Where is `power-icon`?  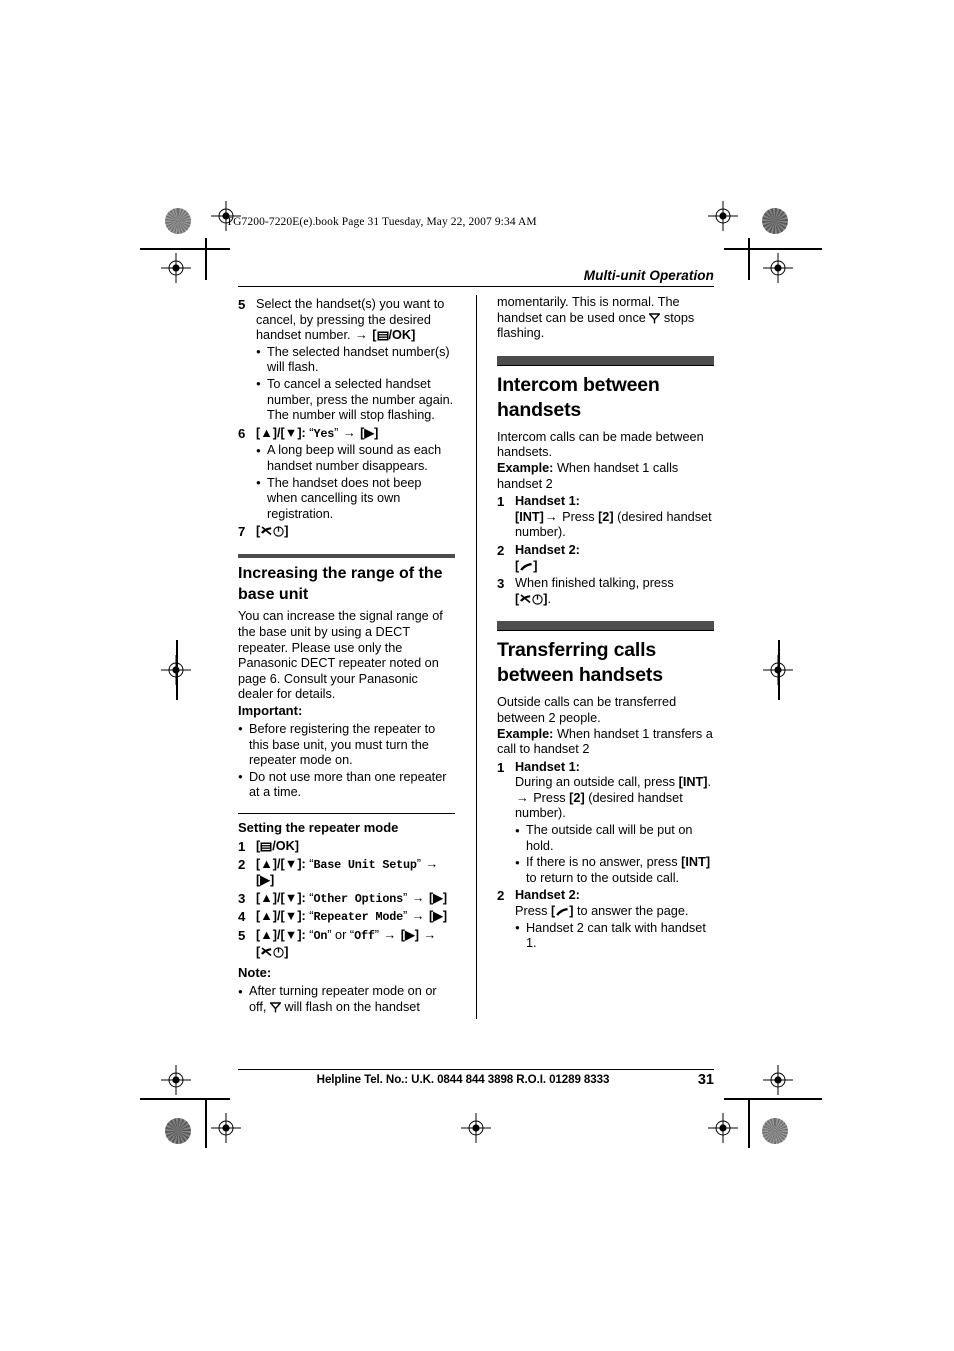
power-icon is located at coordinates (278, 531).